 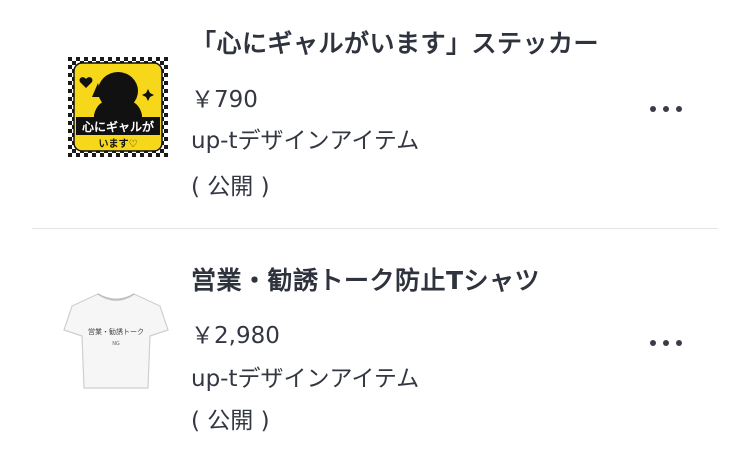 What do you see at coordinates (365, 279) in the screenshot?
I see `product-title: 営業・勧誘トーク防止Tシャツ` at bounding box center [365, 279].